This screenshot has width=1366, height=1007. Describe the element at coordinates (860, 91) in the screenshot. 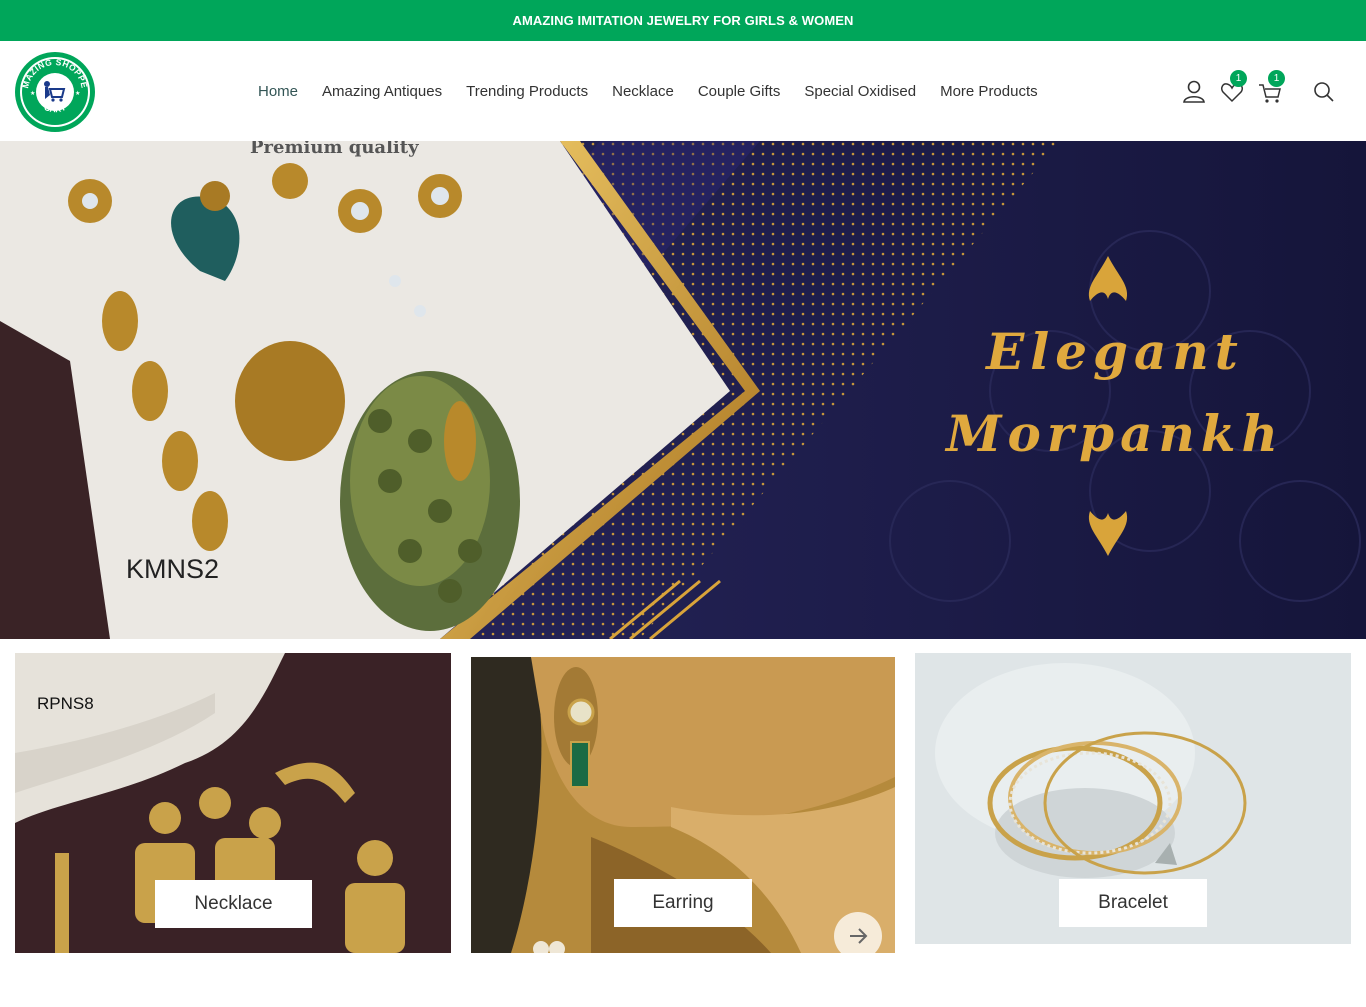

I see `nav-item-special-oxidised: Special Oxidised` at that location.